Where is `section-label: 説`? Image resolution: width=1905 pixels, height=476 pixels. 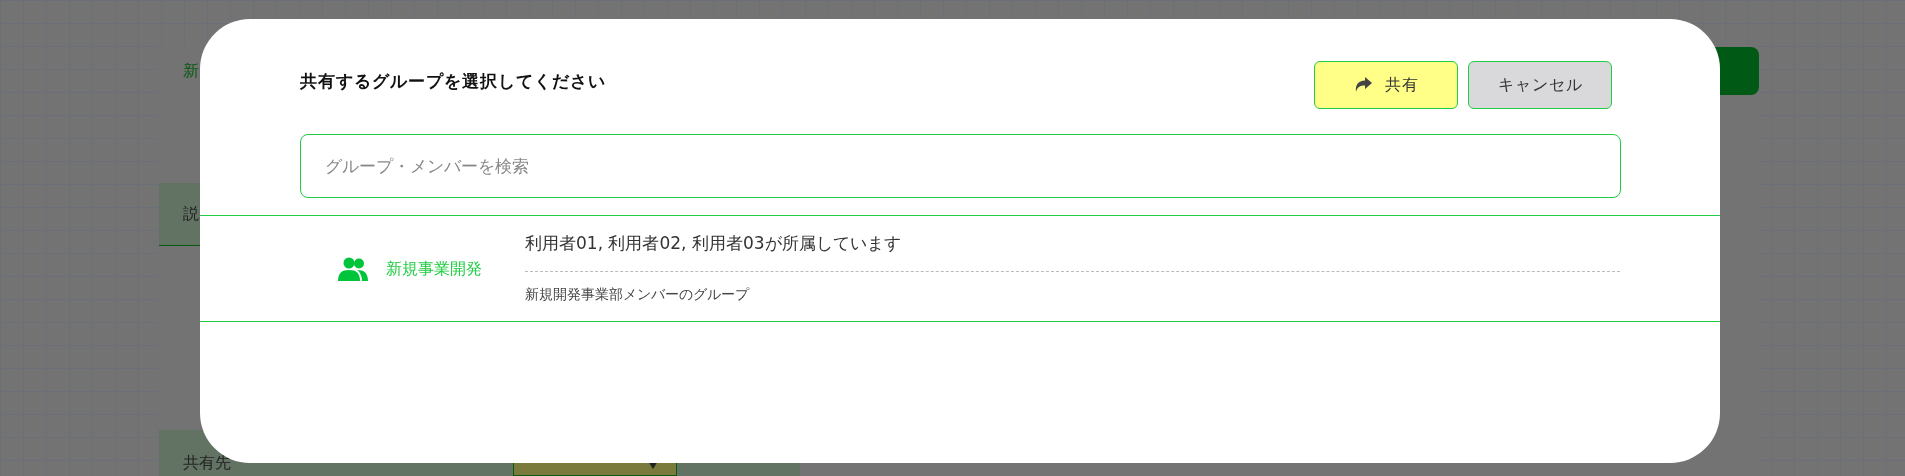 section-label: 説 is located at coordinates (191, 214).